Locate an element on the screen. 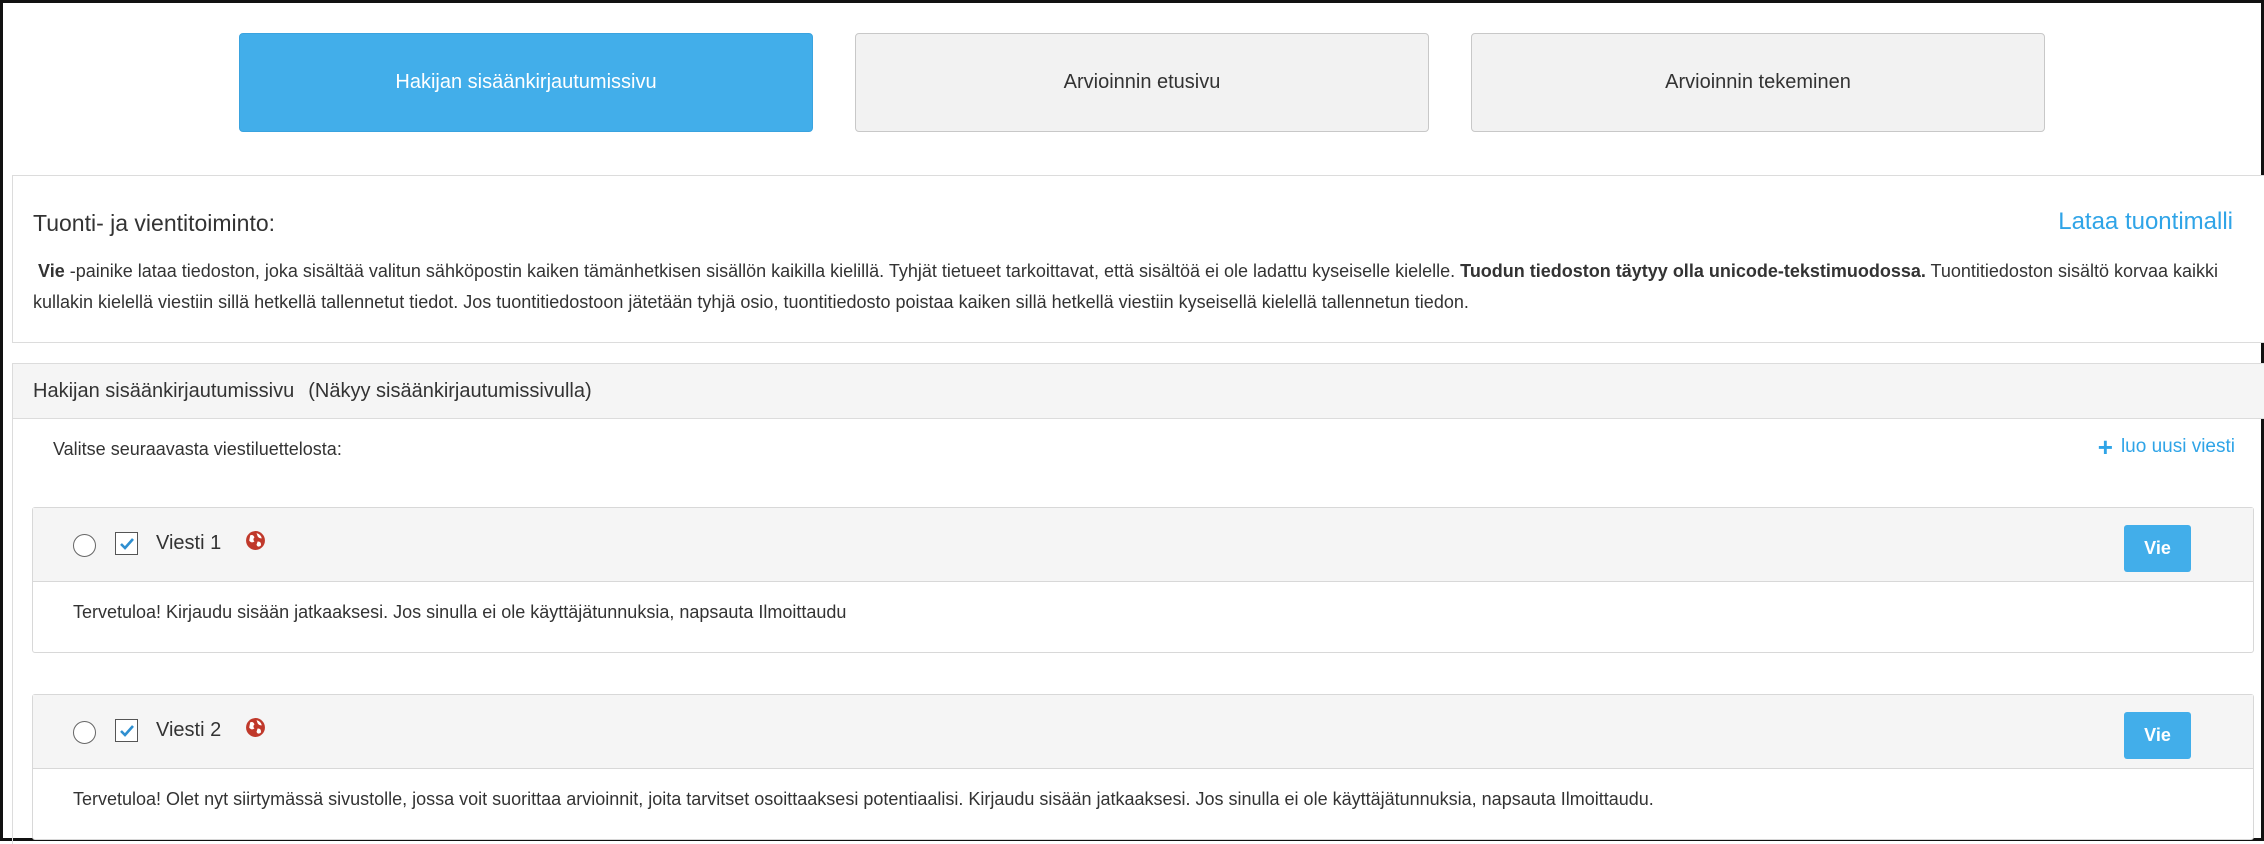 The width and height of the screenshot is (2264, 844). create-new-message-label: luo uusi viesti is located at coordinates (2177, 446).